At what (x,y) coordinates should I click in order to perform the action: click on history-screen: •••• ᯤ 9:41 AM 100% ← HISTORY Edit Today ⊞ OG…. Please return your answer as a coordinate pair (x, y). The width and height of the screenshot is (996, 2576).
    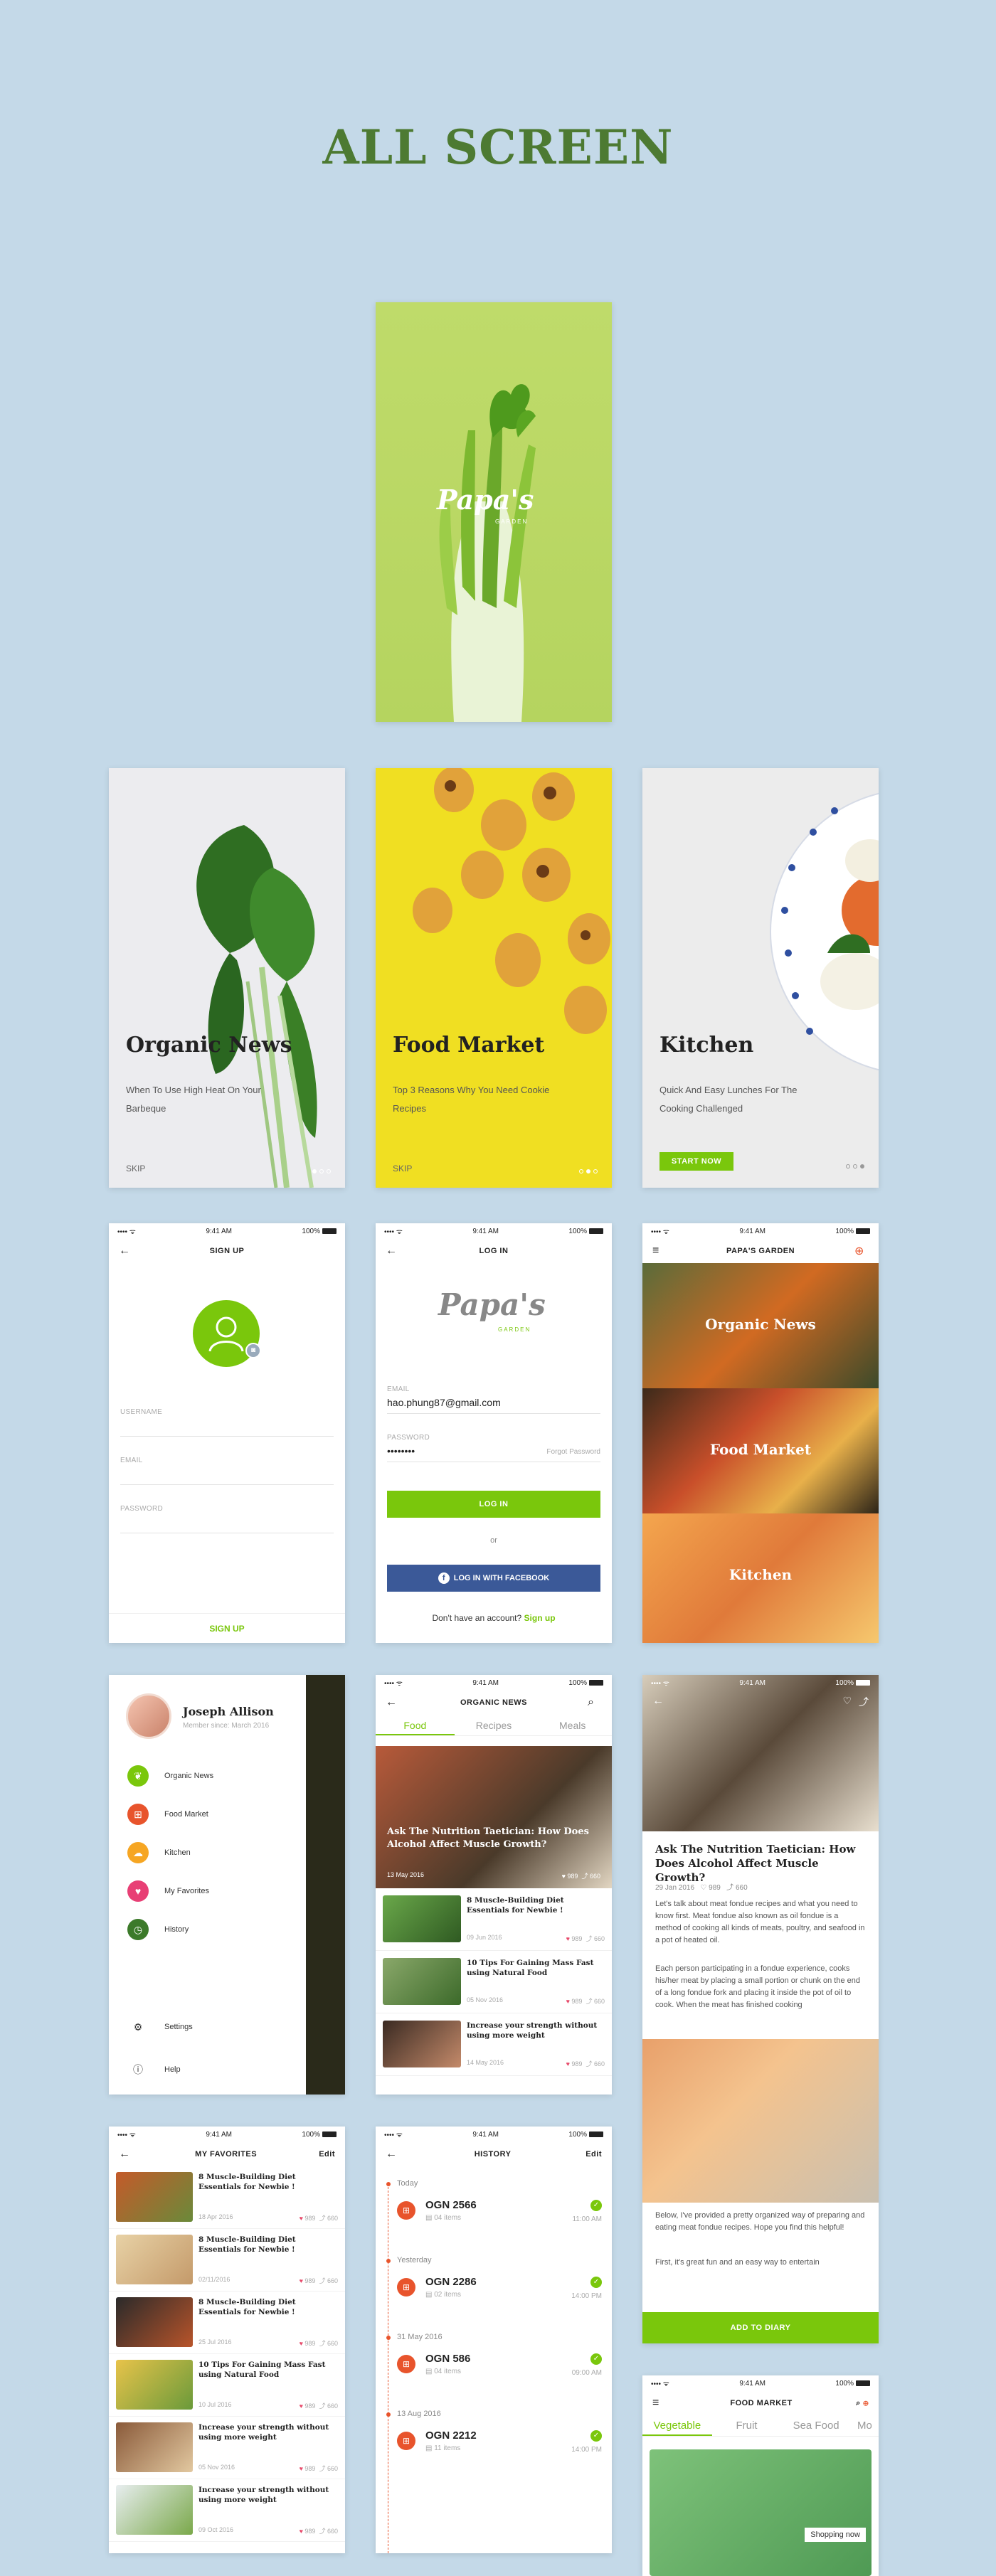
    Looking at the image, I should click on (494, 2340).